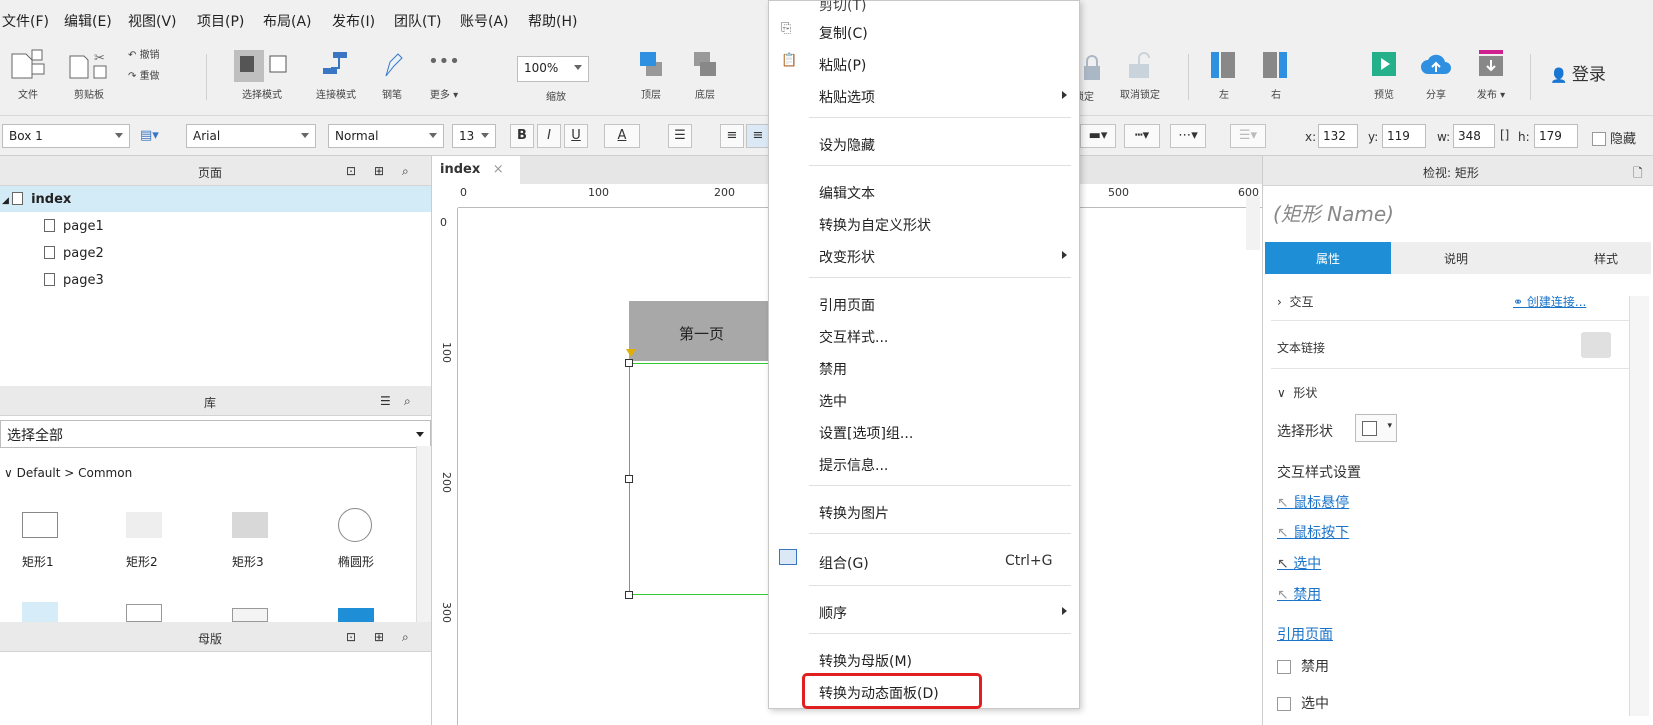  Describe the element at coordinates (351, 637) in the screenshot. I see `add-master-icon: ⊡` at that location.